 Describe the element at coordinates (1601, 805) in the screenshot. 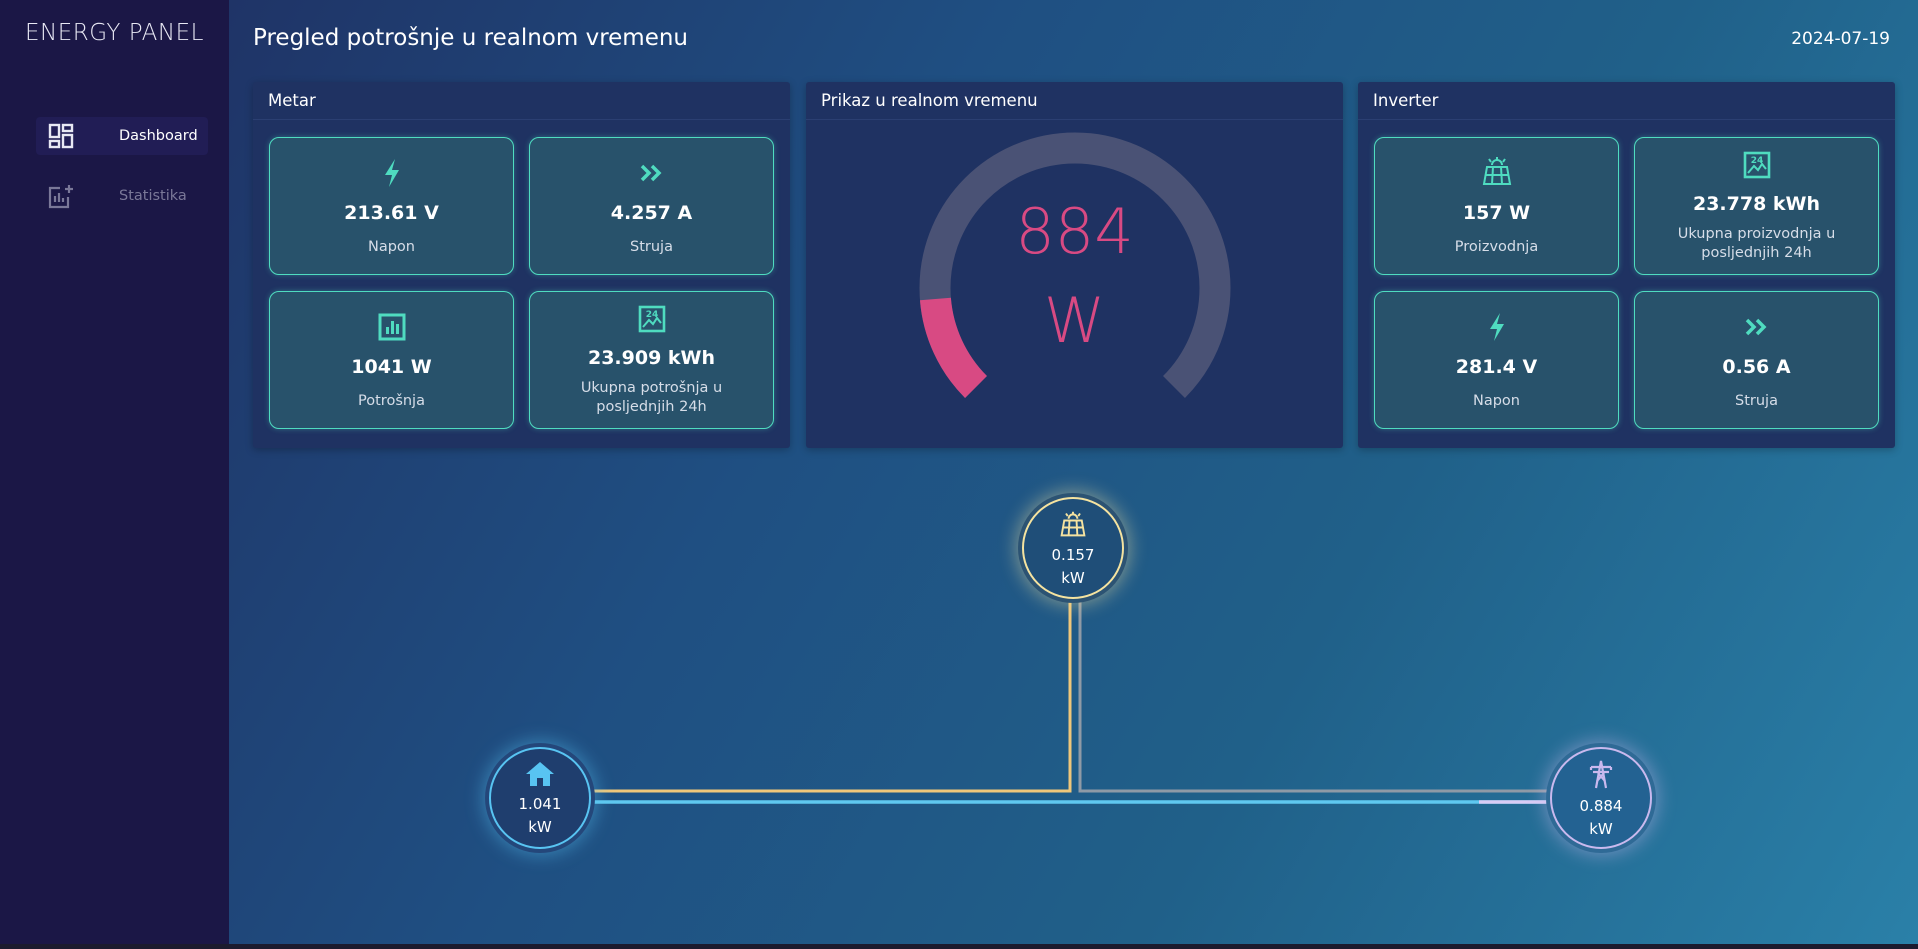

I see `grid-node-value: 0.884` at that location.